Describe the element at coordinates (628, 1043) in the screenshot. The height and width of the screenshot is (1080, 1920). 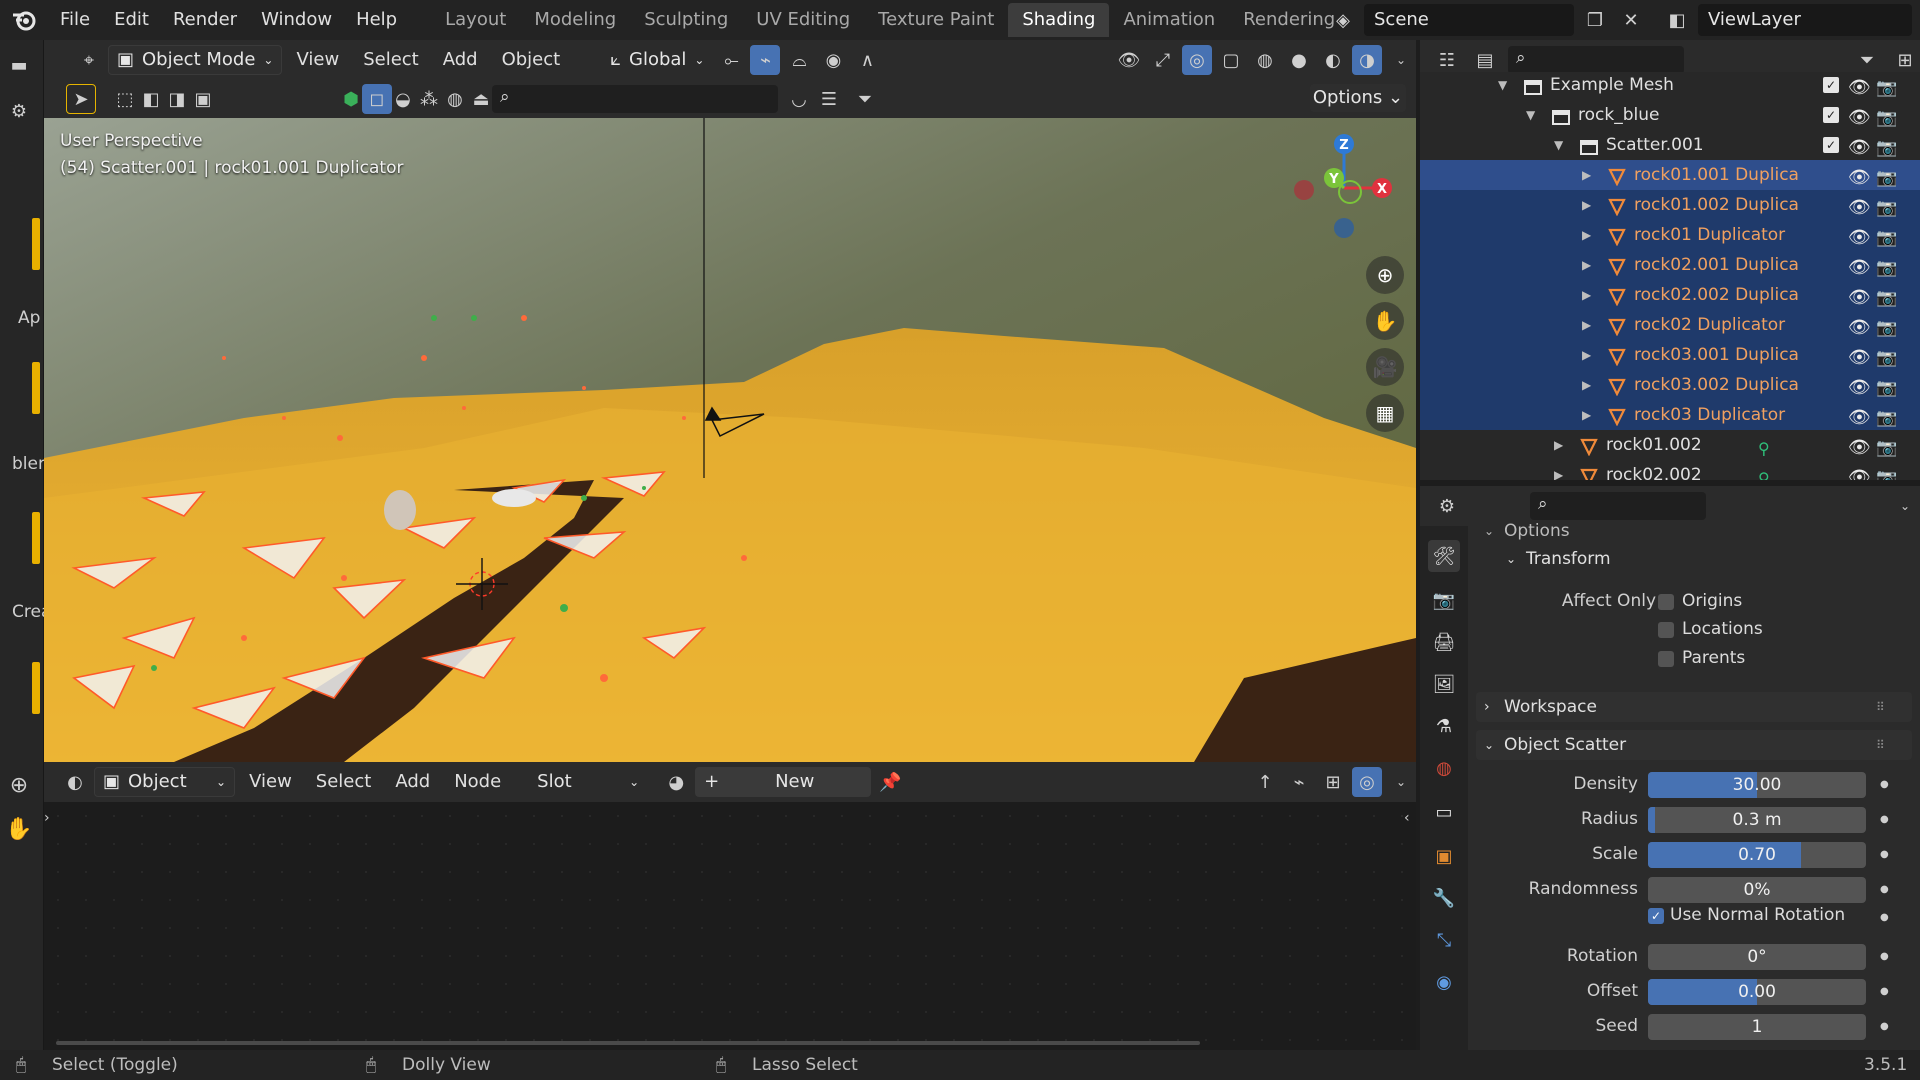
I see `node-editor-scrollbar` at that location.